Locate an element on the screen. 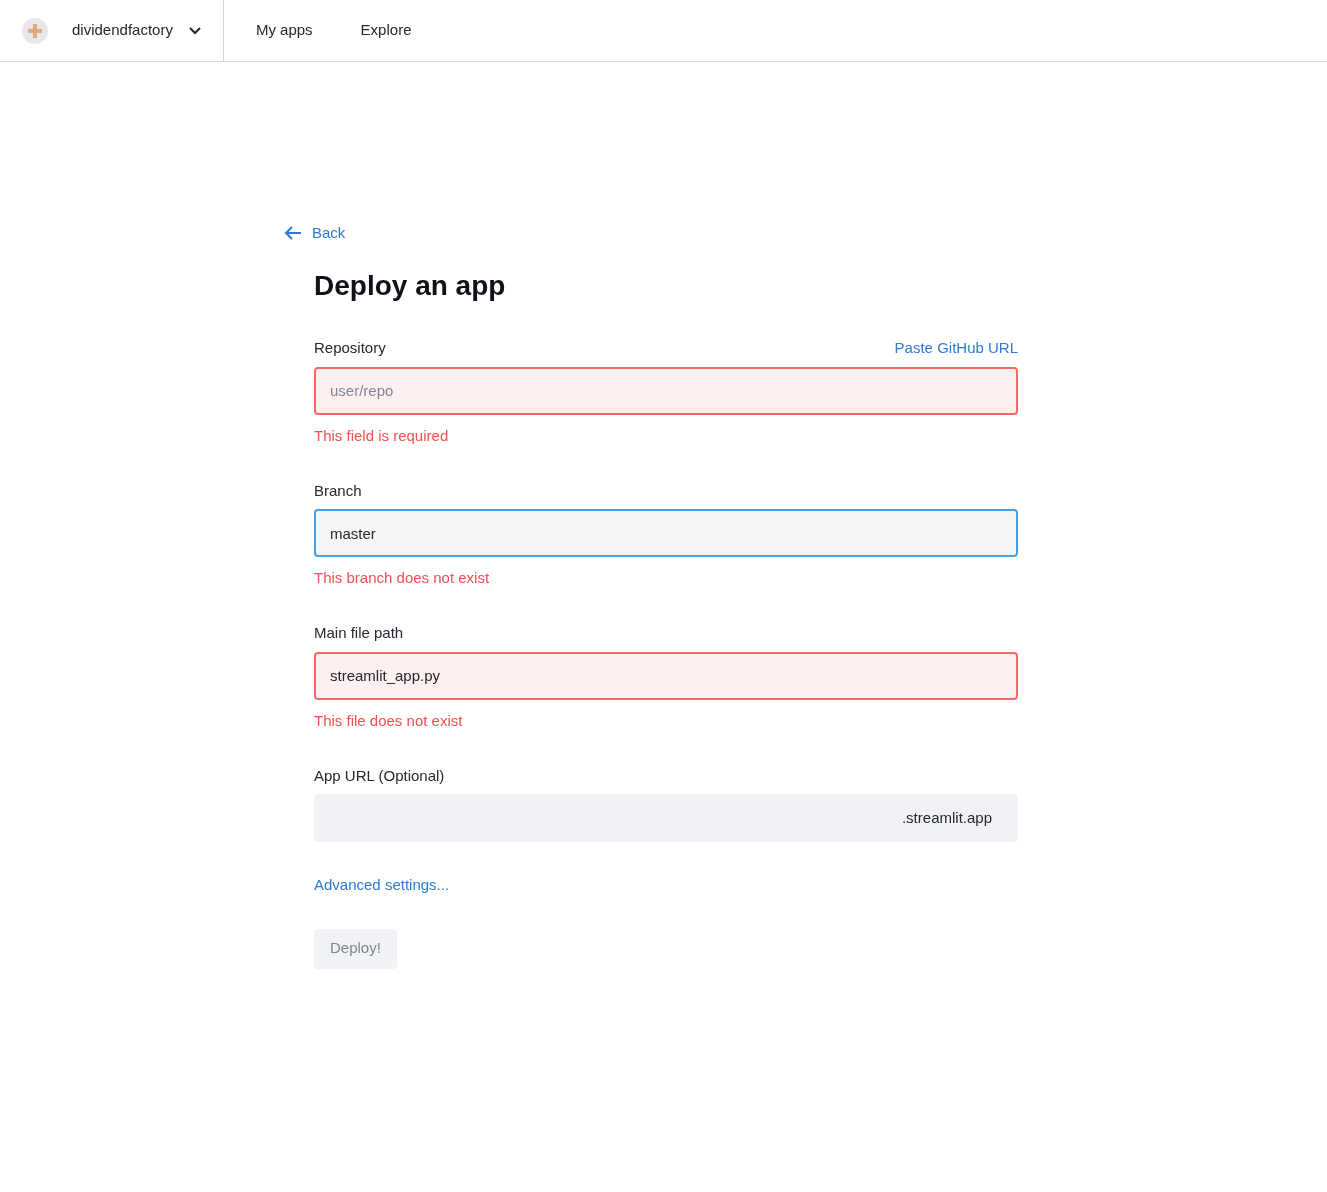 This screenshot has height=1192, width=1327. nav-link: My apps is located at coordinates (284, 30).